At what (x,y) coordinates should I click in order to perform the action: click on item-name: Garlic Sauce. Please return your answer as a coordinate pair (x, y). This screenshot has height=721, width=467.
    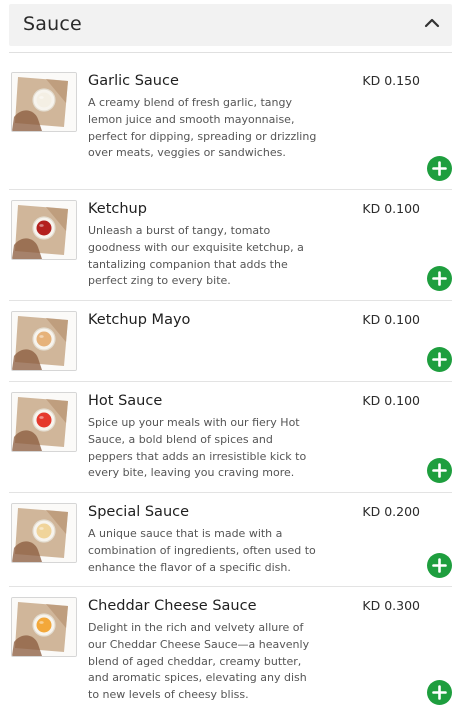
    Looking at the image, I should click on (133, 81).